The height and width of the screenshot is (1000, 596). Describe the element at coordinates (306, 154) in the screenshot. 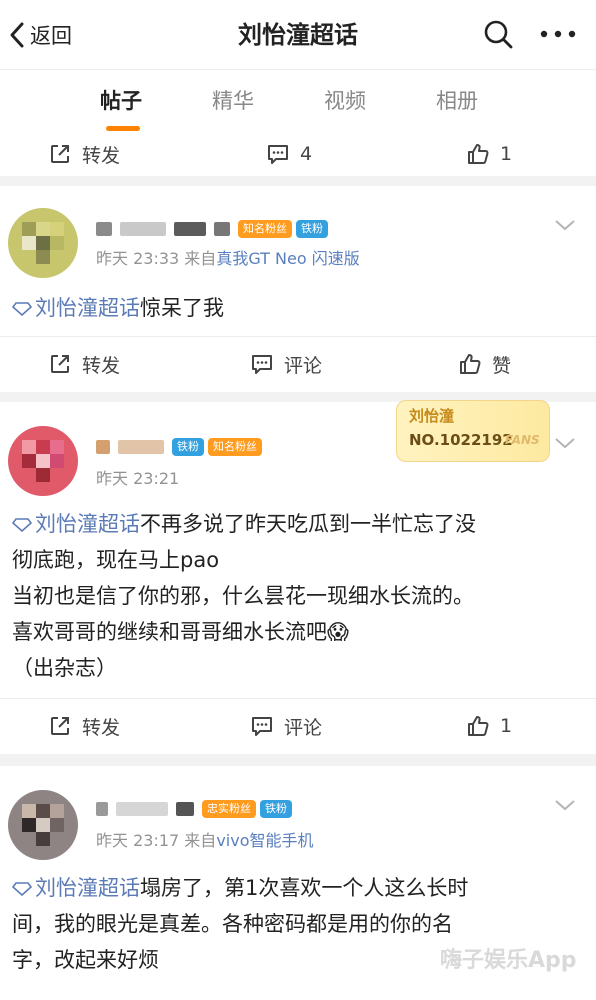

I see `comment-count: 4` at that location.